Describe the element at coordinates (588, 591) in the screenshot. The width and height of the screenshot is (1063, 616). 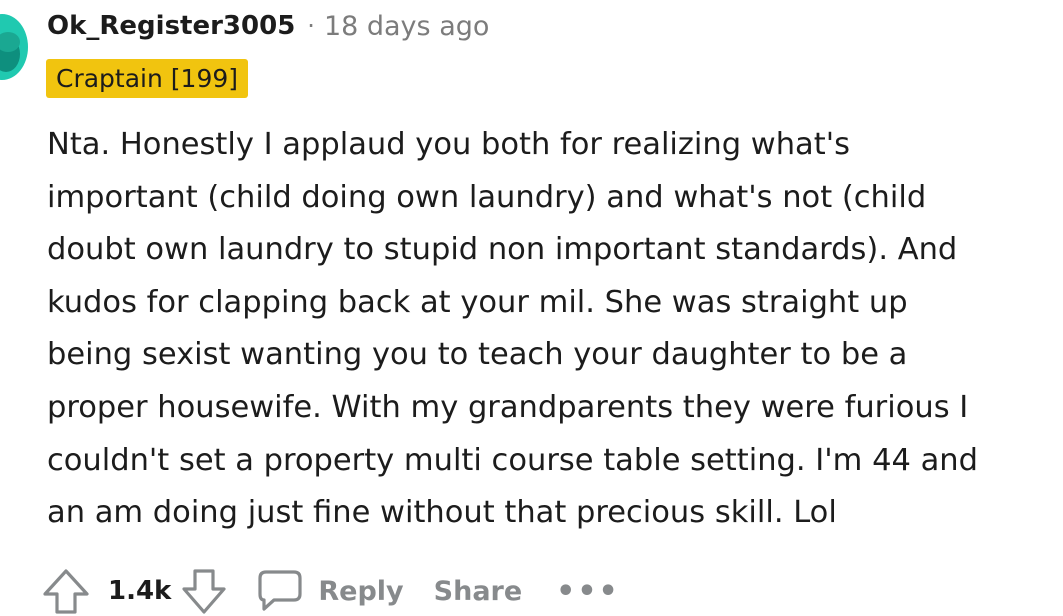
I see `more-options-button: •••` at that location.